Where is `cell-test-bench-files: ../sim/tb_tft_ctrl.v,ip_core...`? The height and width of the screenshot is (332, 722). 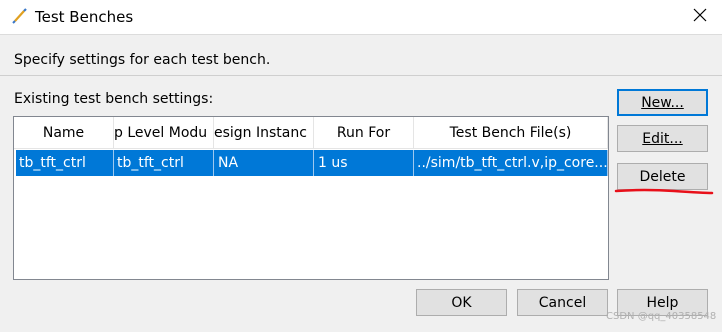
cell-test-bench-files: ../sim/tb_tft_ctrl.v,ip_core... is located at coordinates (511, 163).